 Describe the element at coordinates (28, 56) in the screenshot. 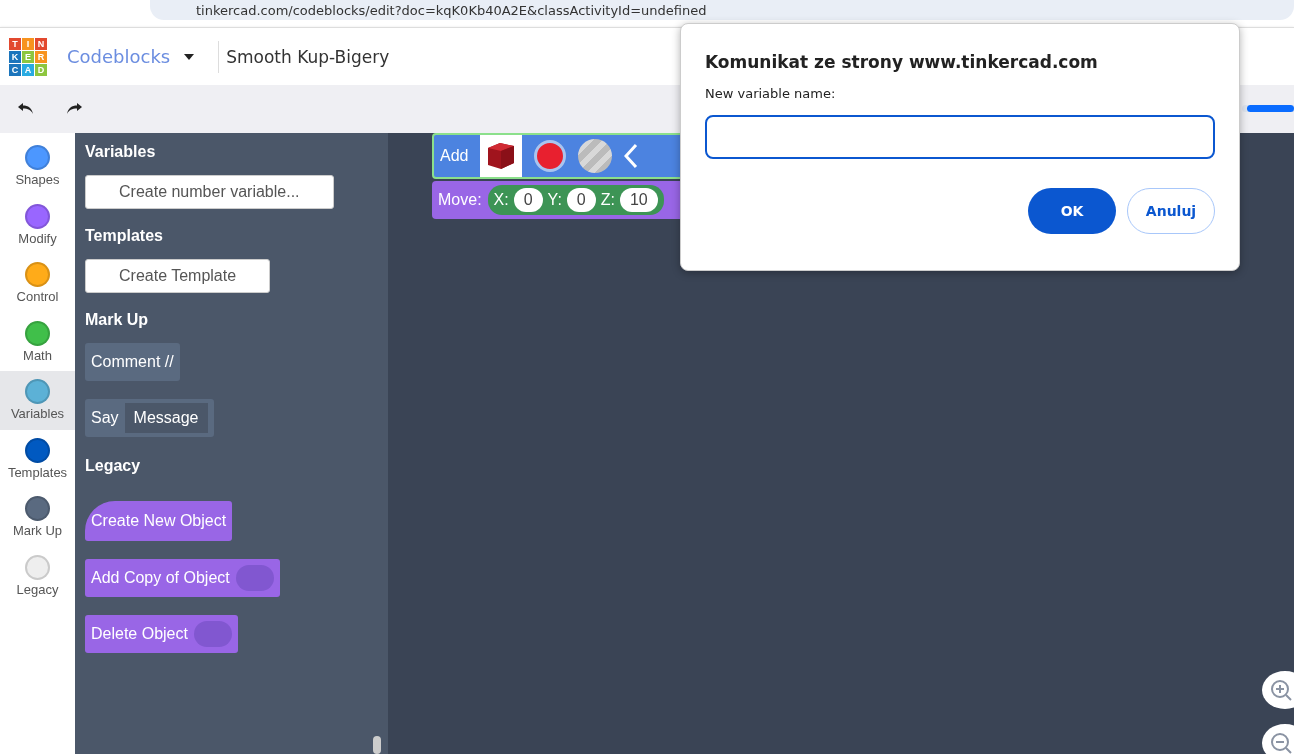

I see `tinkercad-logo: T I N K E R C A D` at that location.